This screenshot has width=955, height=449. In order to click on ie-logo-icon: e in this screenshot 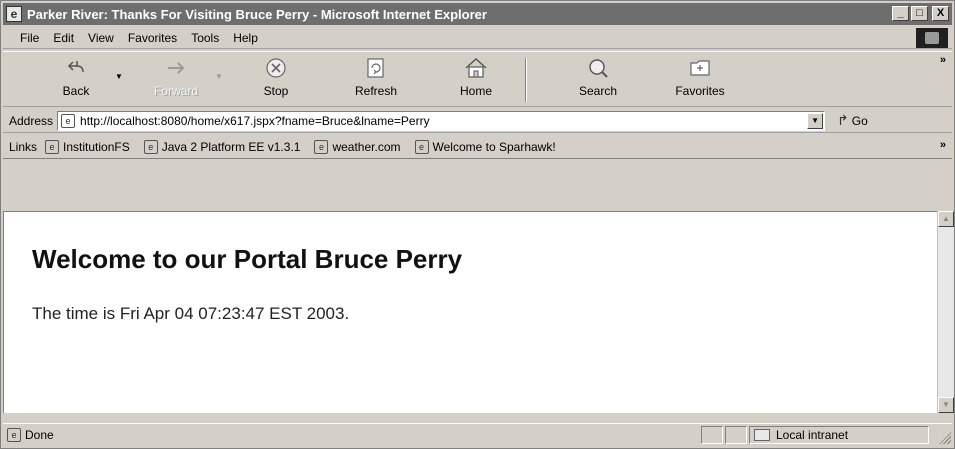, I will do `click(14, 14)`.